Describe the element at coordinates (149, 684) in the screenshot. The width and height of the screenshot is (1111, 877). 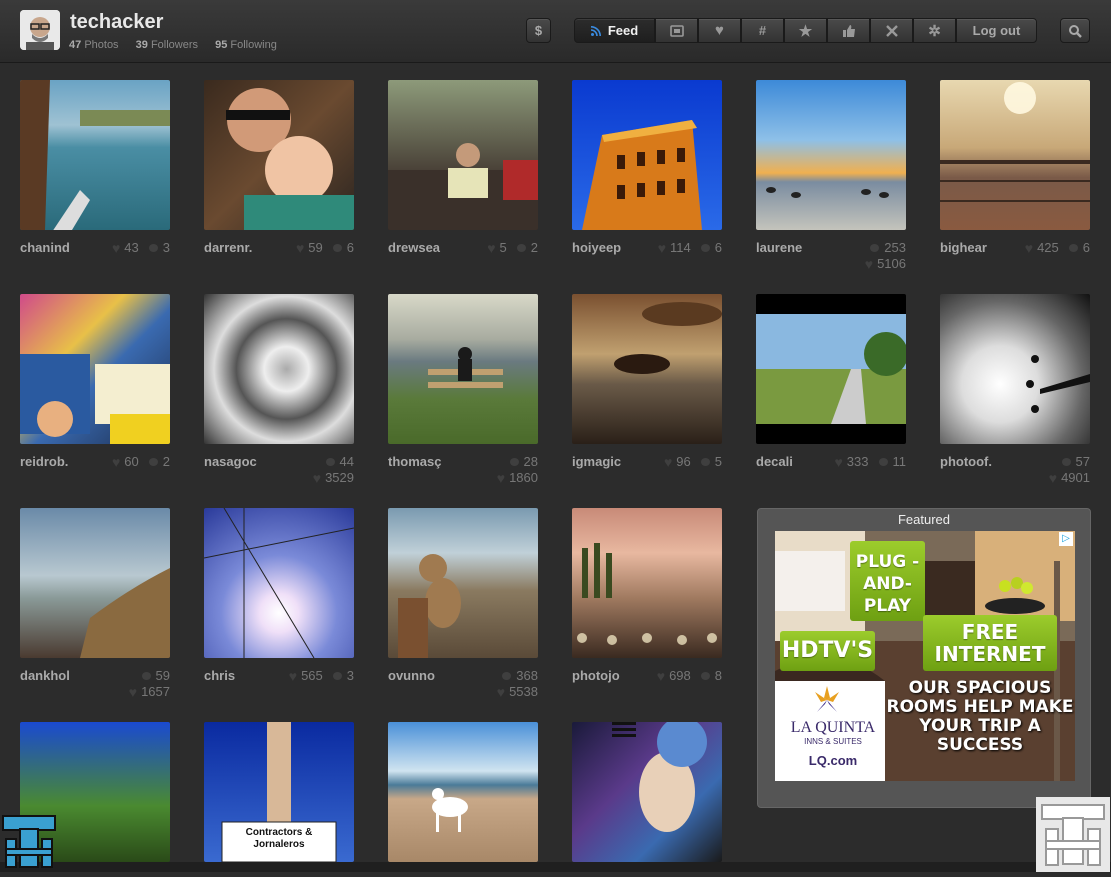
I see `photo-stats: 59 ♥ 1657` at that location.